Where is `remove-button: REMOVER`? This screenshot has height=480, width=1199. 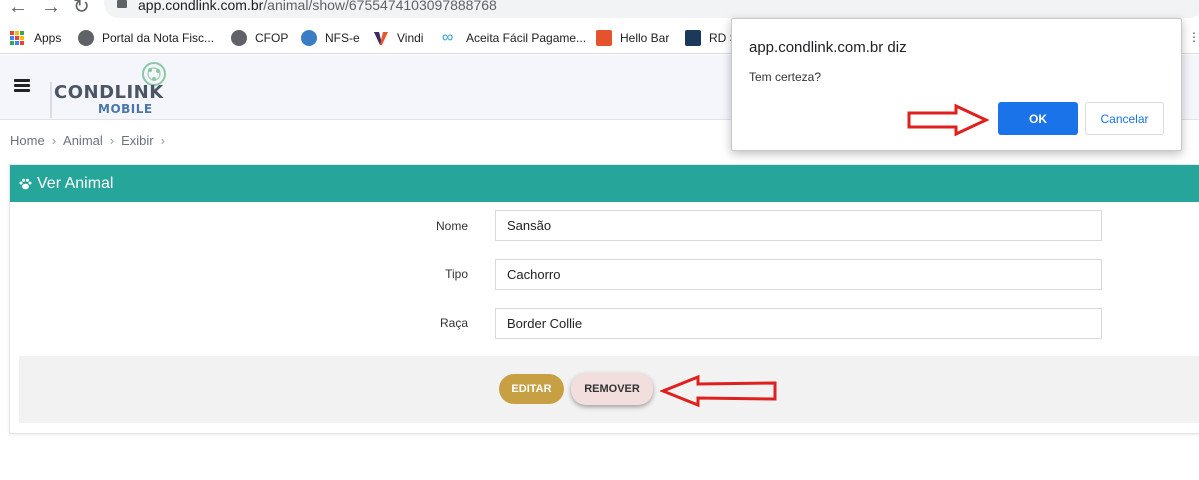
remove-button: REMOVER is located at coordinates (612, 389).